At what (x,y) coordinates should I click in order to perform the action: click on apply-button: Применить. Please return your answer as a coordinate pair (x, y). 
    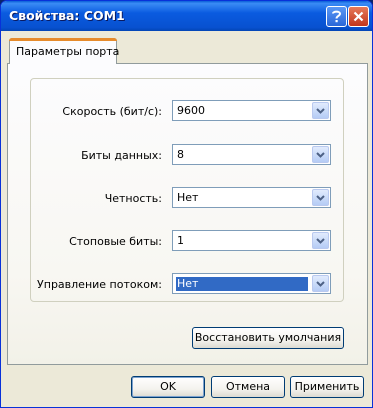
    Looking at the image, I should click on (327, 387).